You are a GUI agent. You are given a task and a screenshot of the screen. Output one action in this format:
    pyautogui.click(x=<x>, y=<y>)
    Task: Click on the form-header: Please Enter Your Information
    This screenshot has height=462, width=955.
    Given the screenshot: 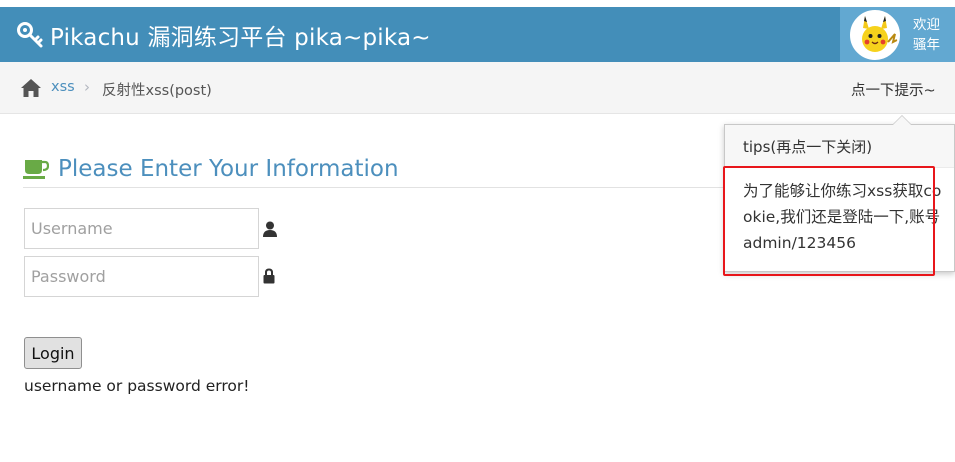 What is the action you would take?
    pyautogui.click(x=211, y=169)
    